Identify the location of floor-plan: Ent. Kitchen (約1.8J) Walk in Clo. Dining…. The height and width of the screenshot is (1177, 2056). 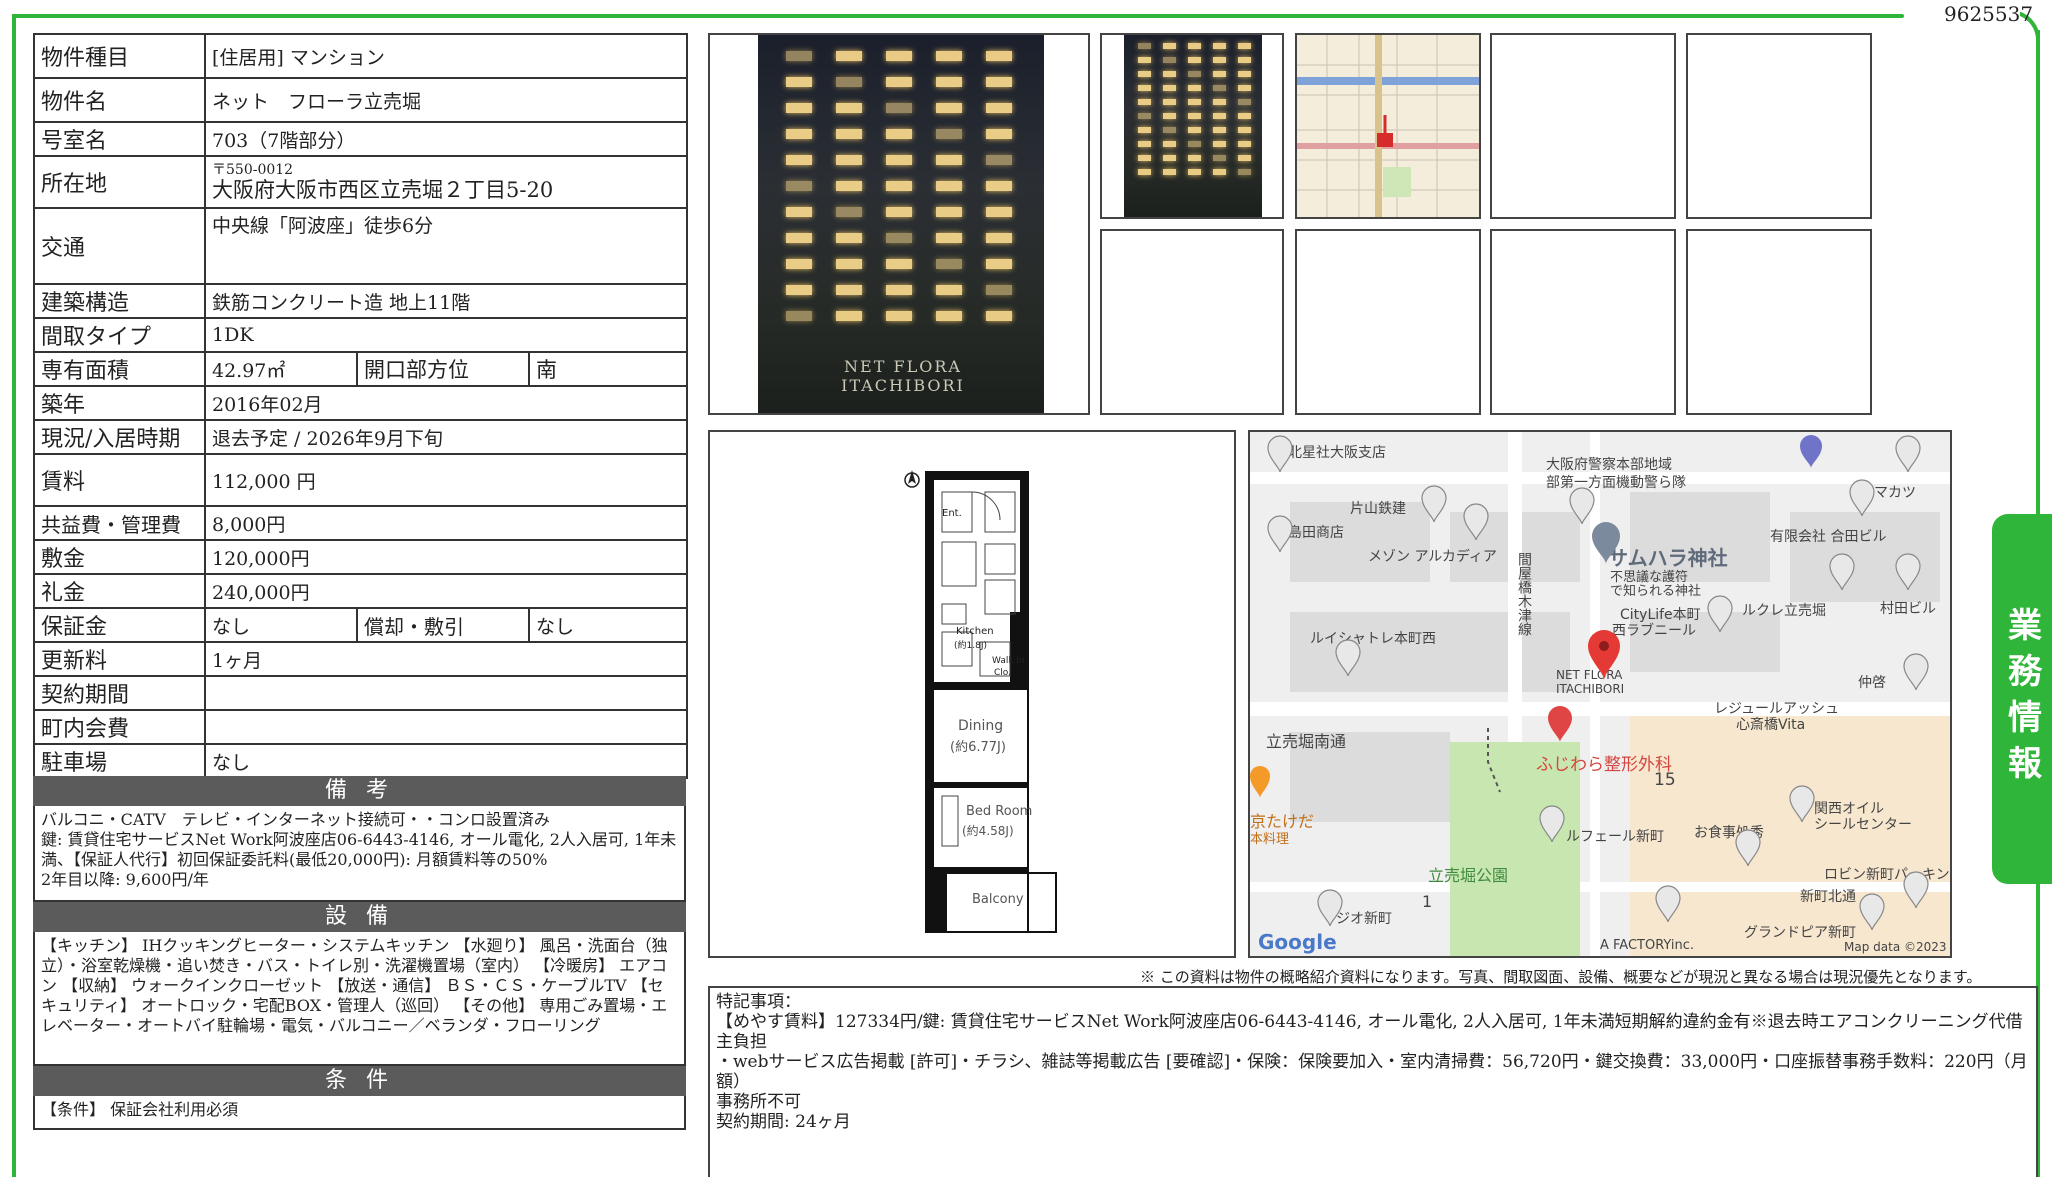
(972, 694).